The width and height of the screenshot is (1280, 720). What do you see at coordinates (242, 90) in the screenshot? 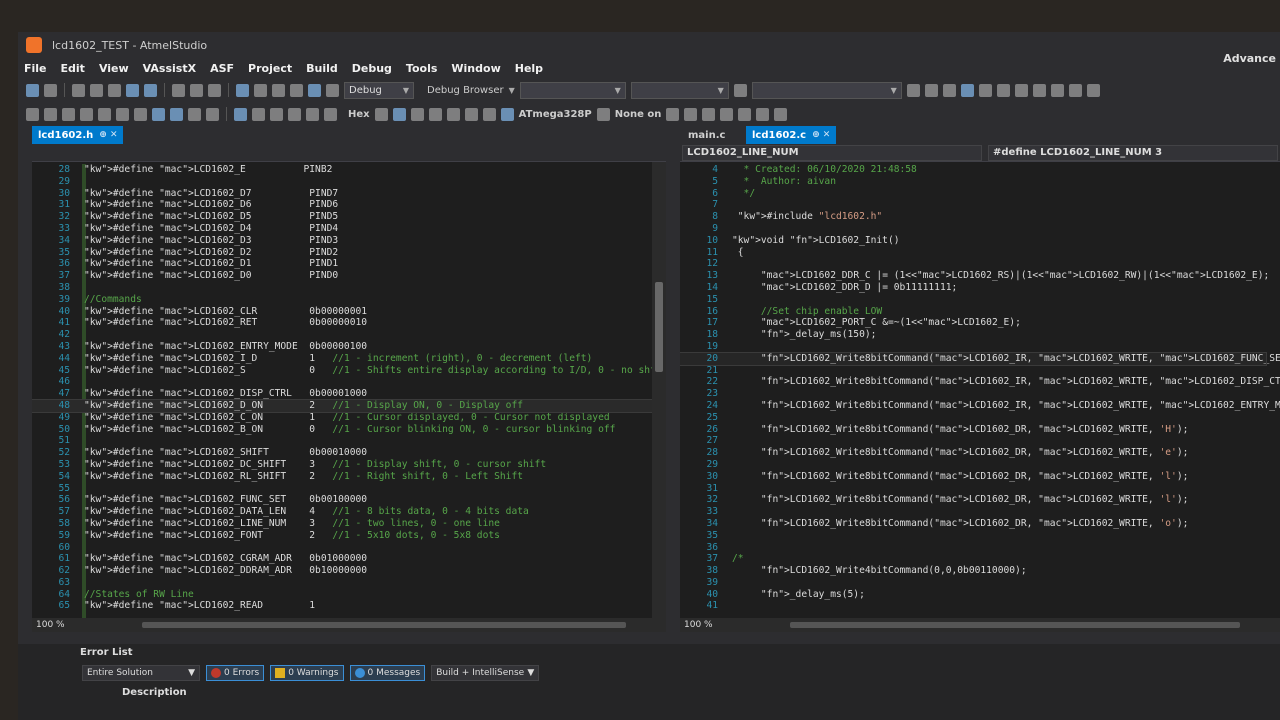
I see `undo-icon` at bounding box center [242, 90].